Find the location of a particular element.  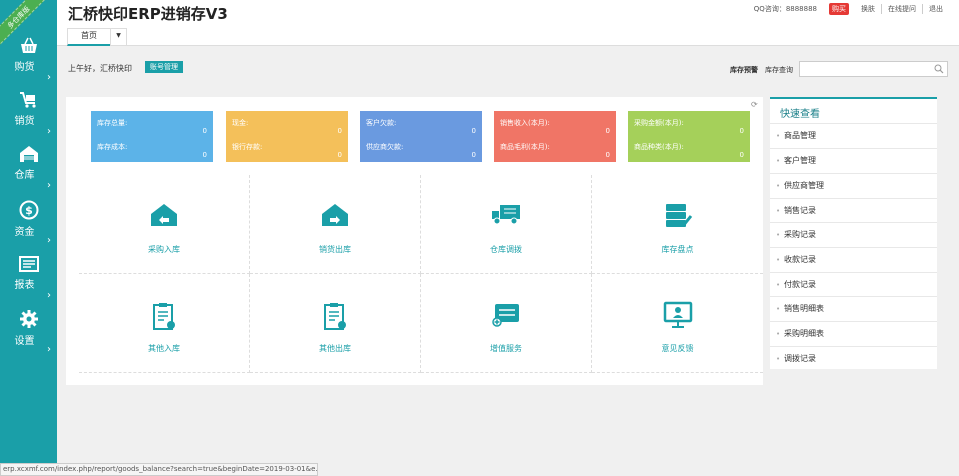

top-links: QQ咨询：8888888 购买 换肤 在线提问 退出 is located at coordinates (848, 9).